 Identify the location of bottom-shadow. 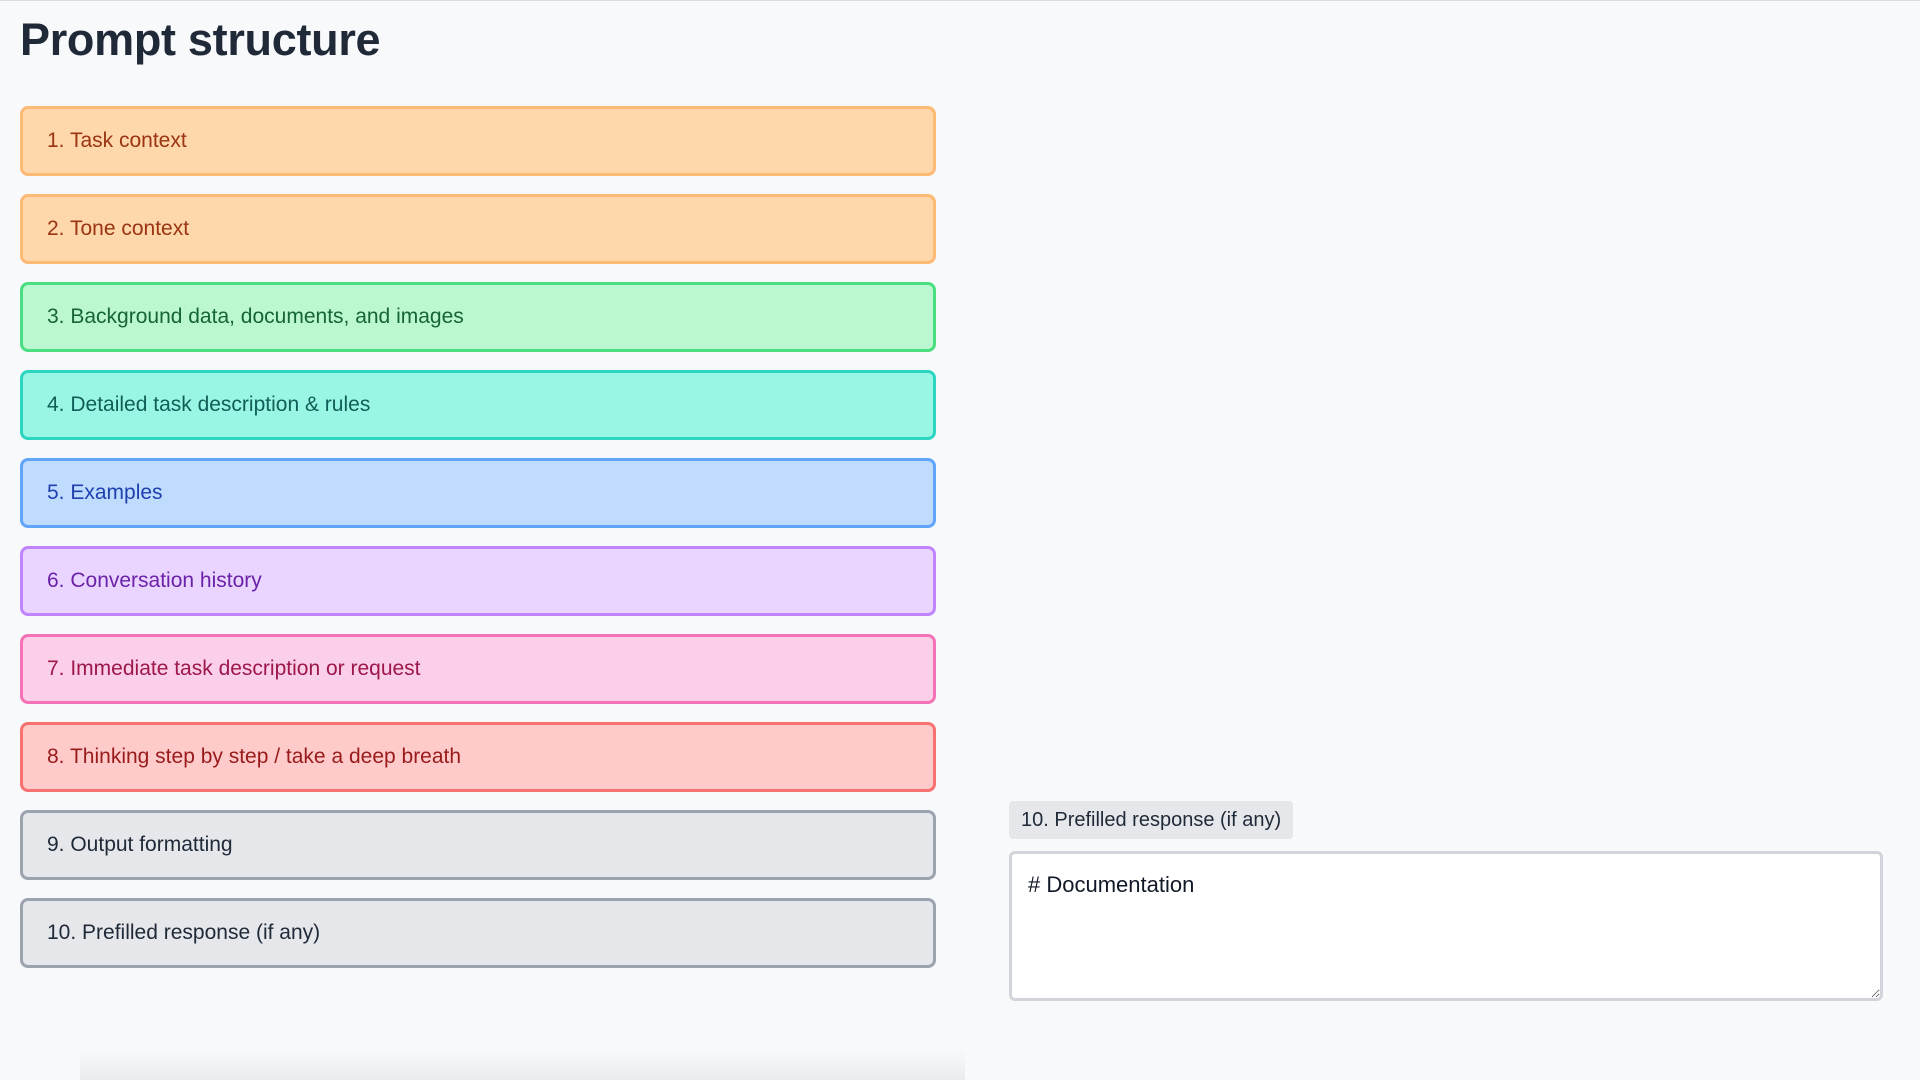
(522, 1065).